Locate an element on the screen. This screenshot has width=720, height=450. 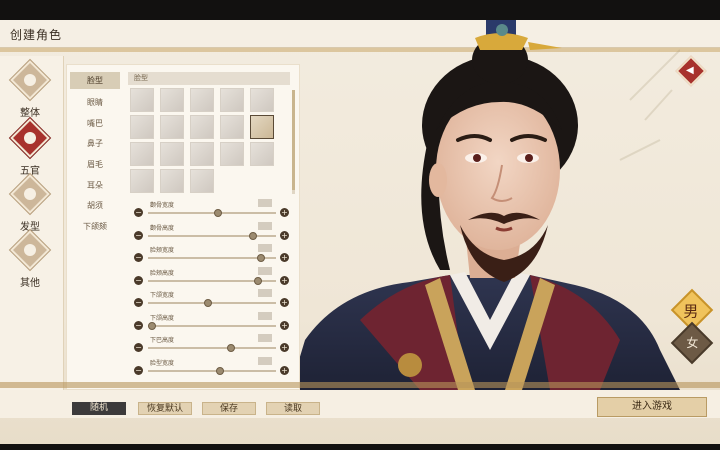
scroll-thumb is located at coordinates (293, 140).